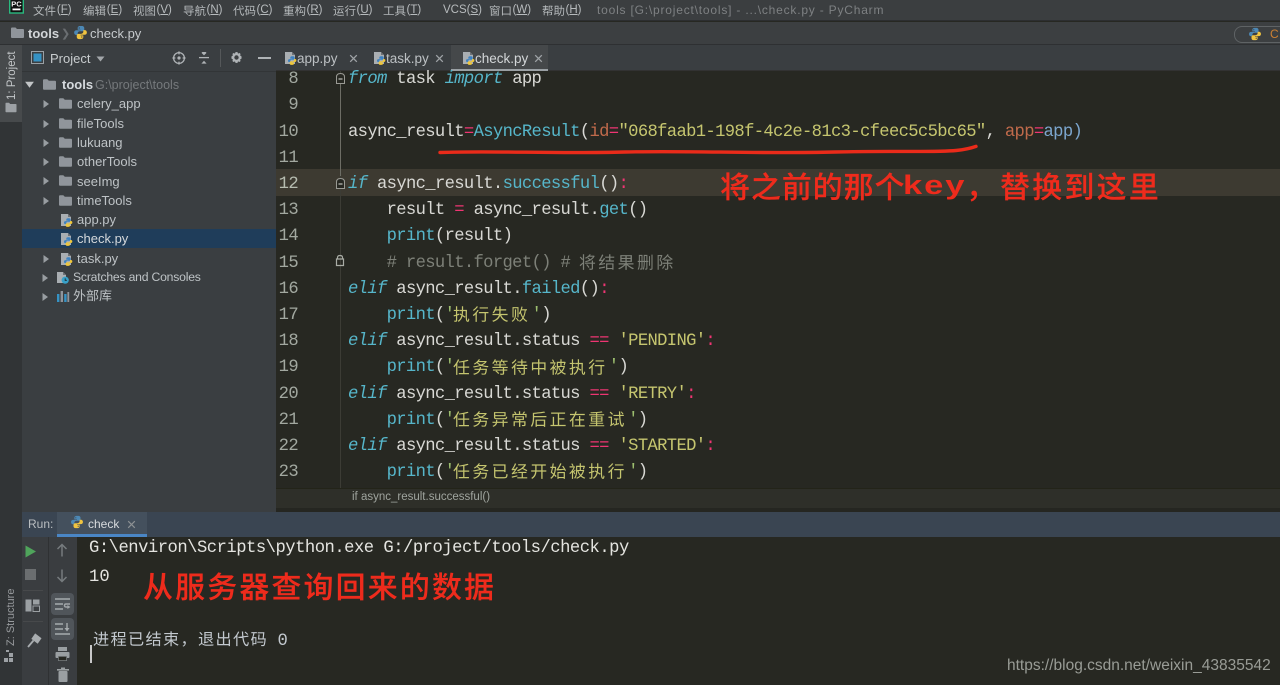 This screenshot has height=685, width=1280. What do you see at coordinates (16, 4) in the screenshot?
I see `svg-text: PC` at bounding box center [16, 4].